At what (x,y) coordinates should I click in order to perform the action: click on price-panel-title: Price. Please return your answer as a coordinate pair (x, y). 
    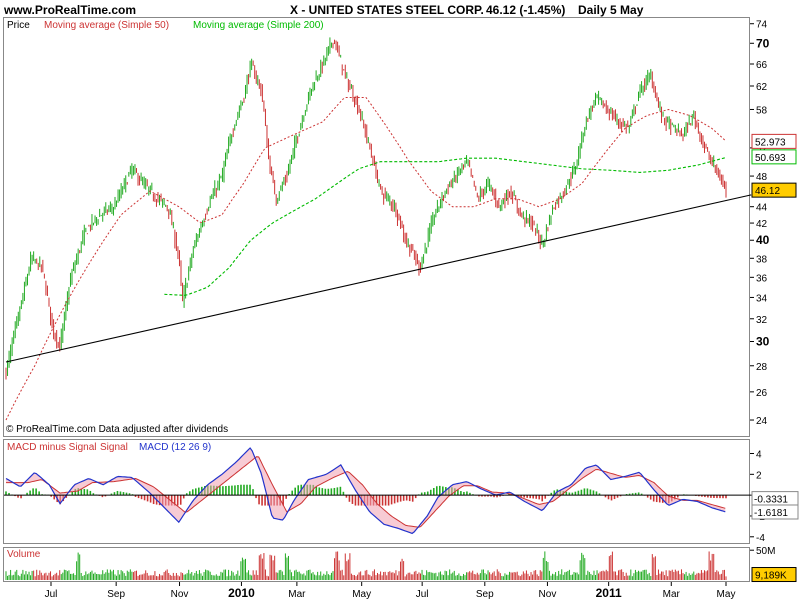
    Looking at the image, I should click on (18, 25).